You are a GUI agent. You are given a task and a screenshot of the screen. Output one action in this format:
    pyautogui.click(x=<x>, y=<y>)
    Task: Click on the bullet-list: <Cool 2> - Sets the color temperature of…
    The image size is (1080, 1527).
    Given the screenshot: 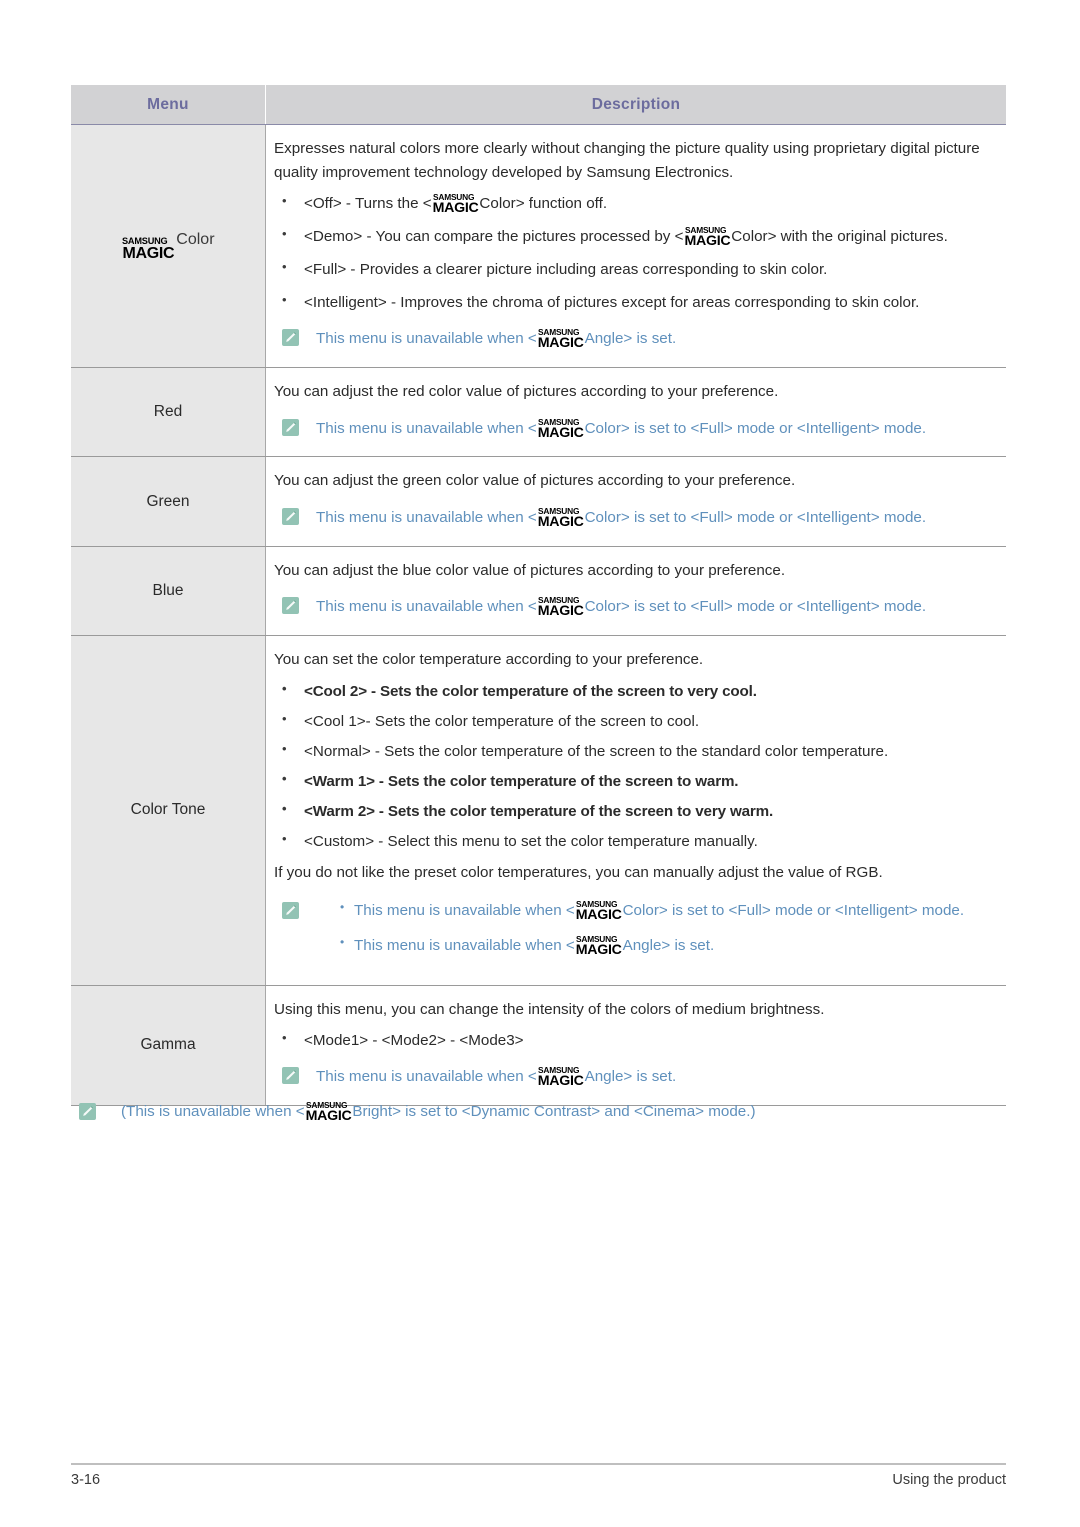 What is the action you would take?
    pyautogui.click(x=637, y=766)
    